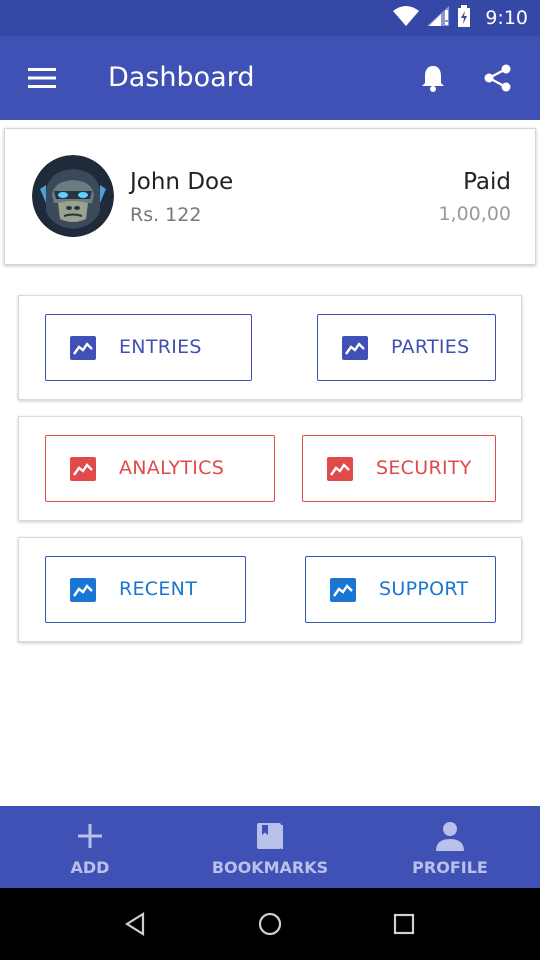 The height and width of the screenshot is (960, 540). Describe the element at coordinates (270, 589) in the screenshot. I see `action-card-row-3: RECENT SUPPORT` at that location.